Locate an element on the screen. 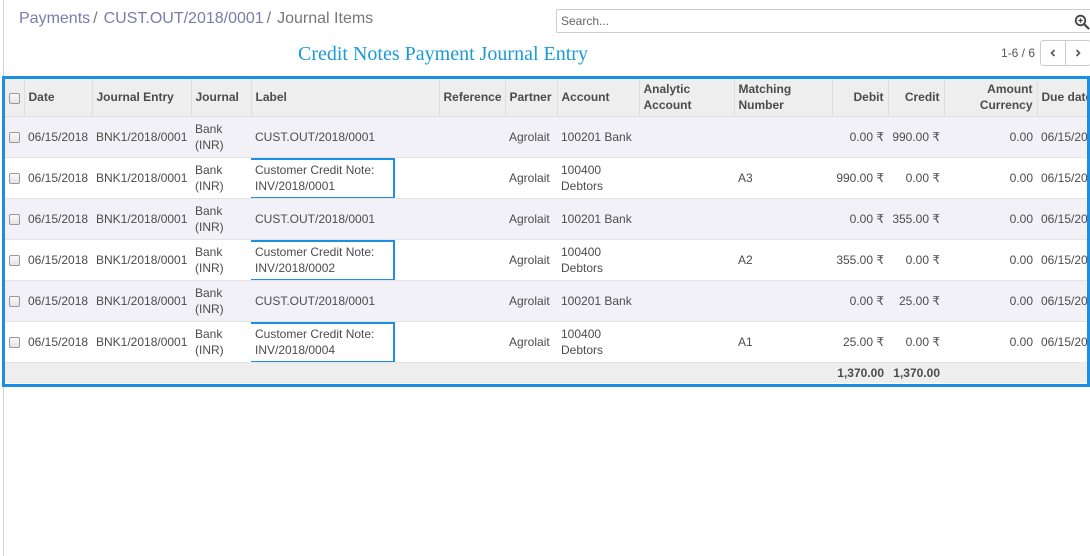 Image resolution: width=1090 pixels, height=556 pixels. cell-debit-text: 25.00 ₹ is located at coordinates (863, 341).